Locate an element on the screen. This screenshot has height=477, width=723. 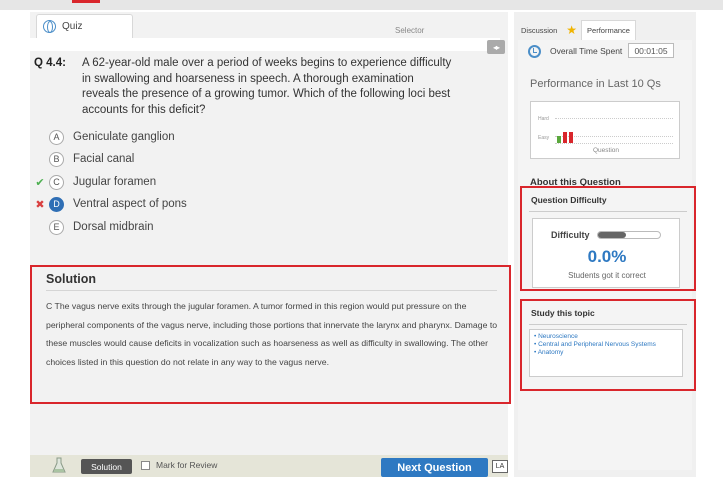
choice-d: ✖ D Ventral aspect of pons is located at coordinates (110, 204).